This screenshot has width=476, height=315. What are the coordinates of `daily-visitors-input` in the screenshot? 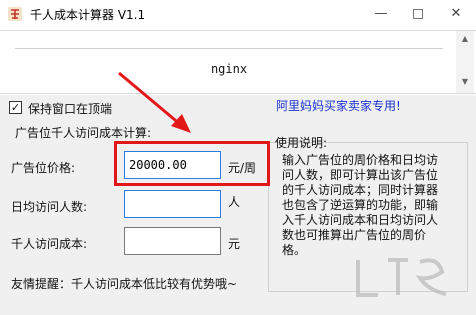 It's located at (172, 204).